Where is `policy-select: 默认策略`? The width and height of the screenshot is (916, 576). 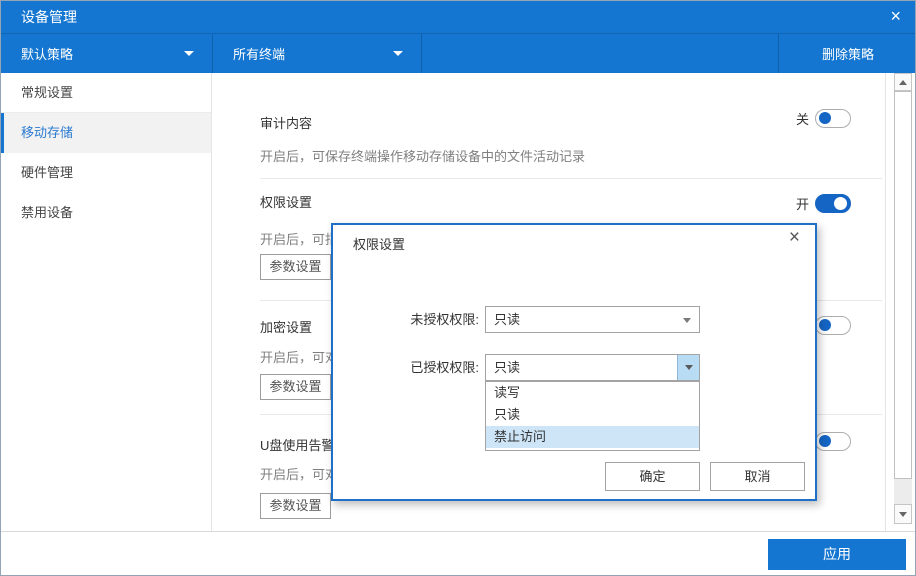 policy-select: 默认策略 is located at coordinates (106, 53).